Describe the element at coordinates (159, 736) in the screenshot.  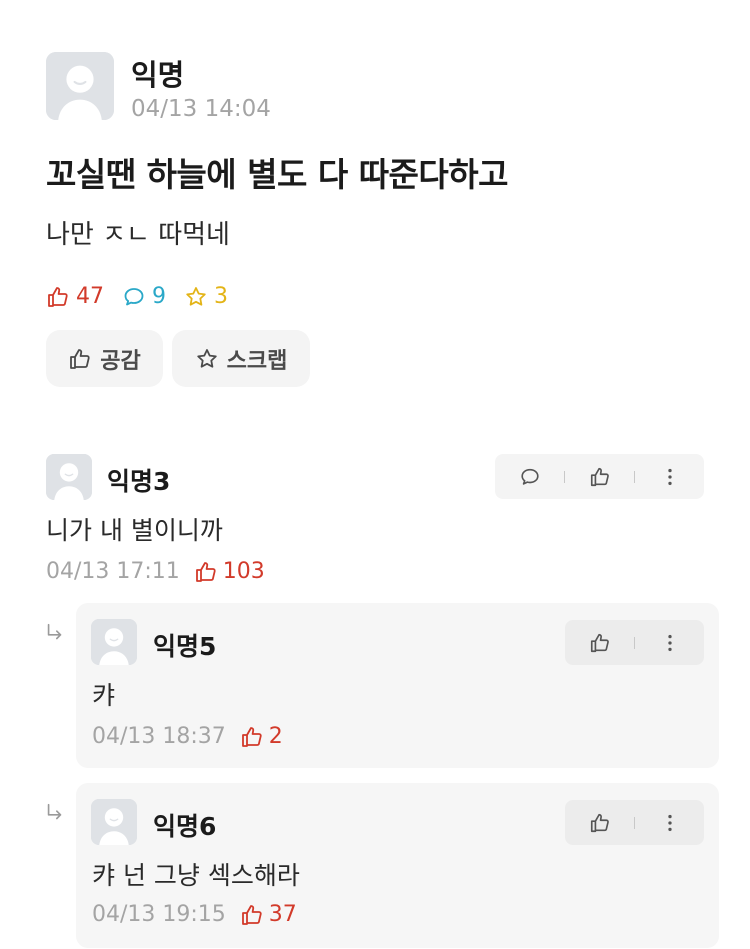
I see `reply-date: 04/13 18:37` at that location.